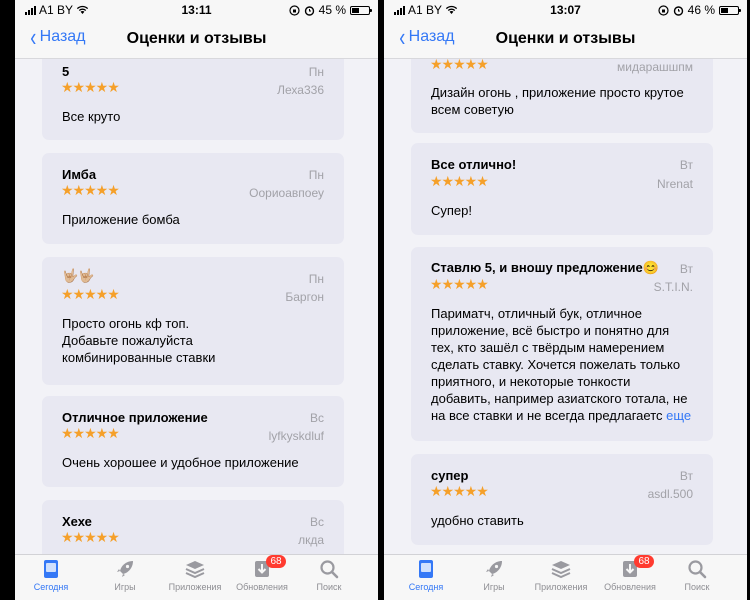 The height and width of the screenshot is (600, 750). What do you see at coordinates (332, 10) in the screenshot?
I see `battery-percent: 45 %` at bounding box center [332, 10].